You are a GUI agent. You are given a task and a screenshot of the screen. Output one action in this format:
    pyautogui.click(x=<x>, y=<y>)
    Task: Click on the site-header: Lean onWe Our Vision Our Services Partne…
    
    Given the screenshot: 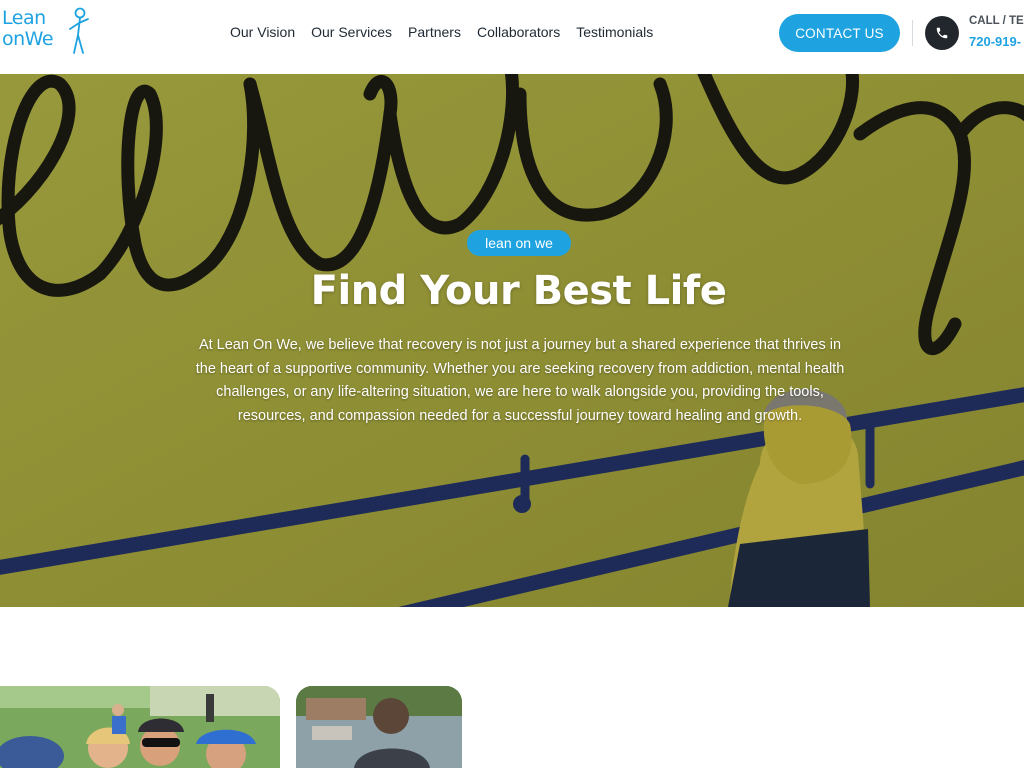 What is the action you would take?
    pyautogui.click(x=512, y=37)
    